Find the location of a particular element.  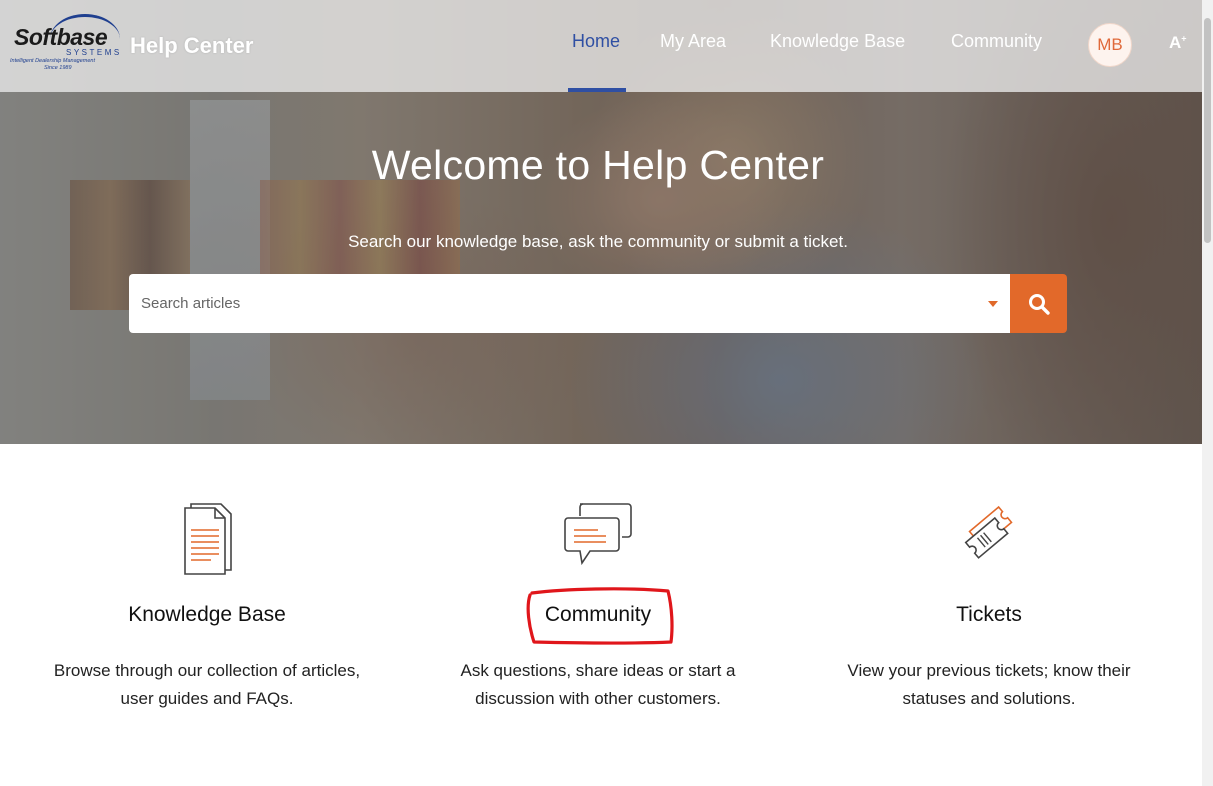

search-box is located at coordinates (570, 303).